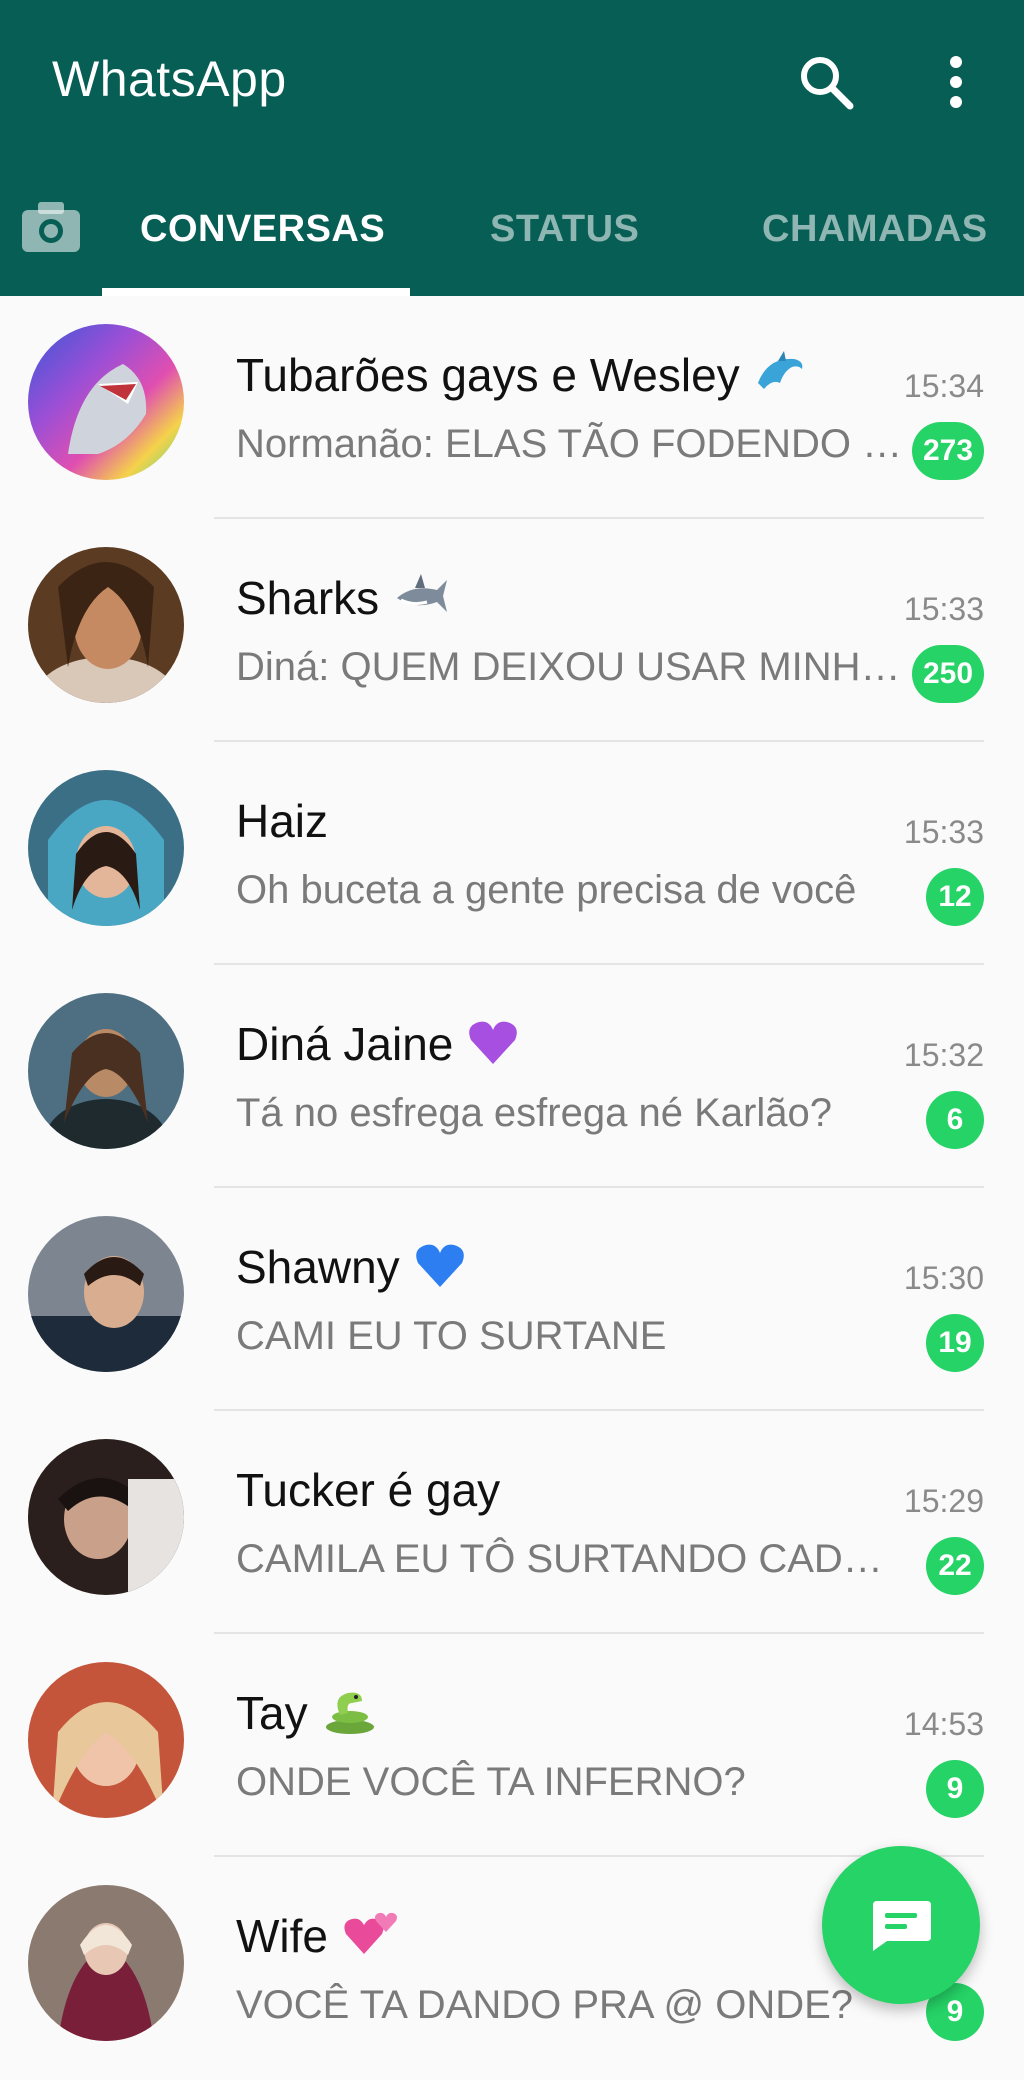 This screenshot has height=2080, width=1024. I want to click on unread-badge: 19, so click(955, 1343).